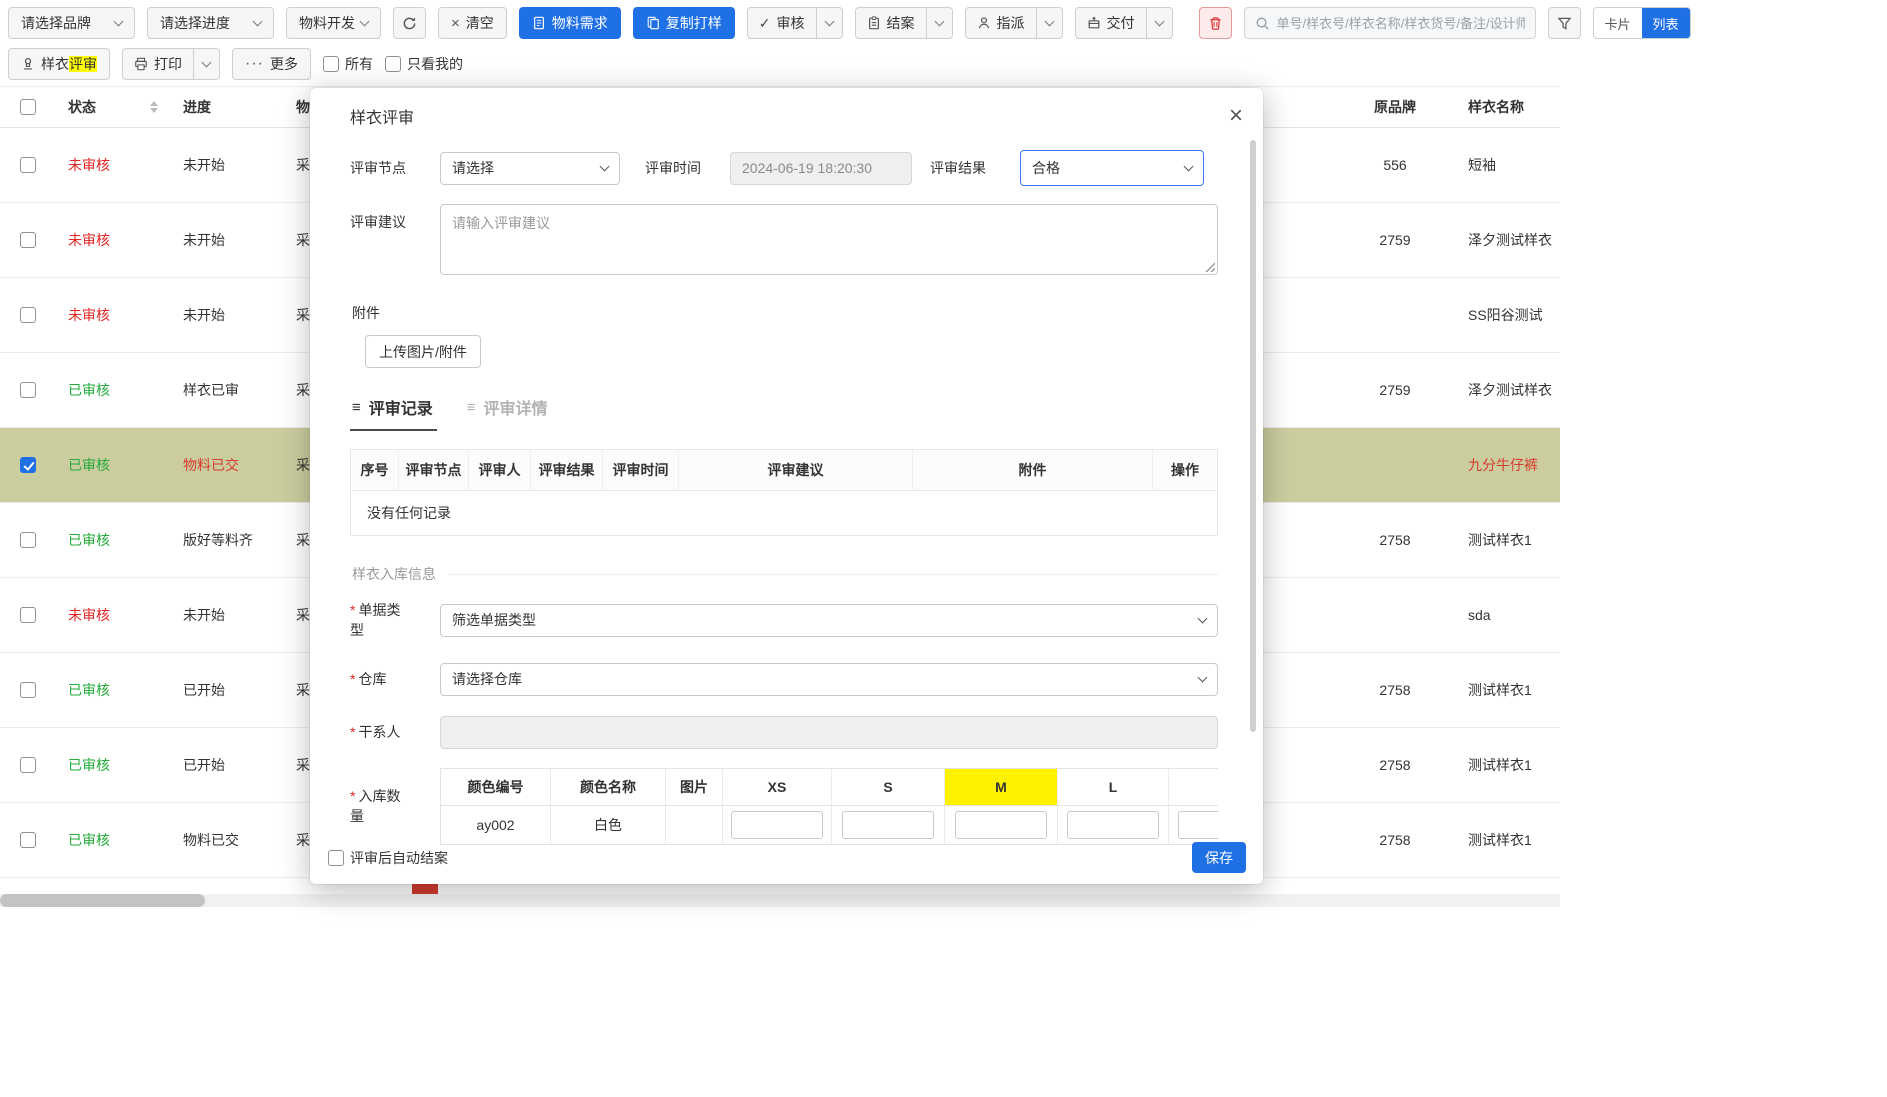 This screenshot has width=1887, height=1097. I want to click on auto-close-checkbox, so click(336, 857).